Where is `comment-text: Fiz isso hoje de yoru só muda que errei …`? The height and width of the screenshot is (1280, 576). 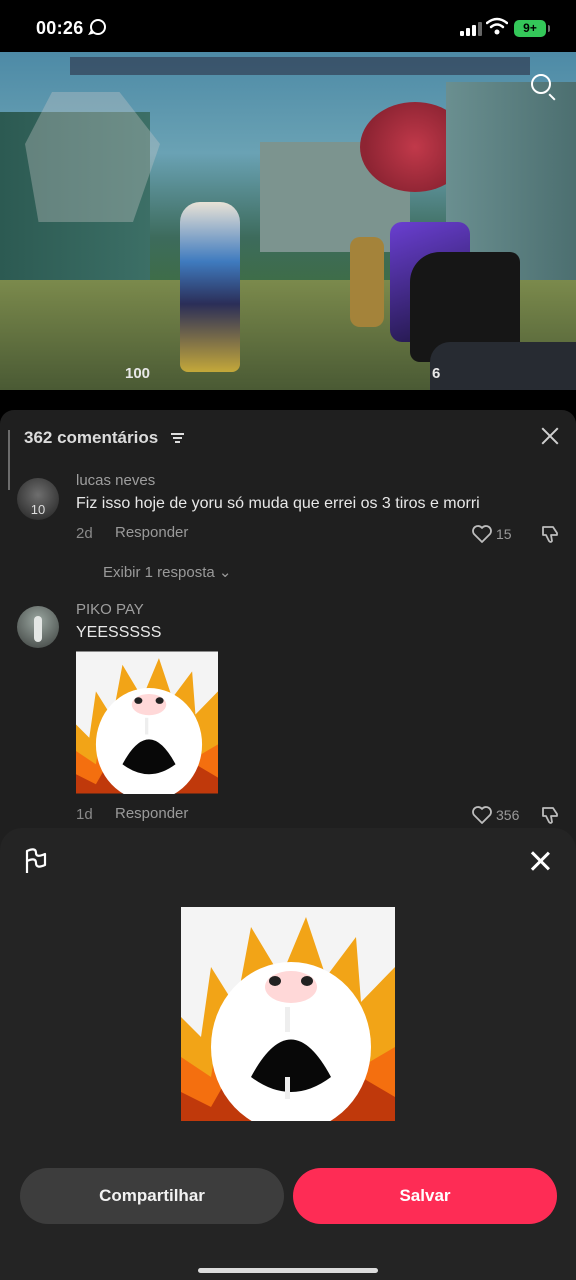
comment-text: Fiz isso hoje de yoru só muda que errei … is located at coordinates (278, 503).